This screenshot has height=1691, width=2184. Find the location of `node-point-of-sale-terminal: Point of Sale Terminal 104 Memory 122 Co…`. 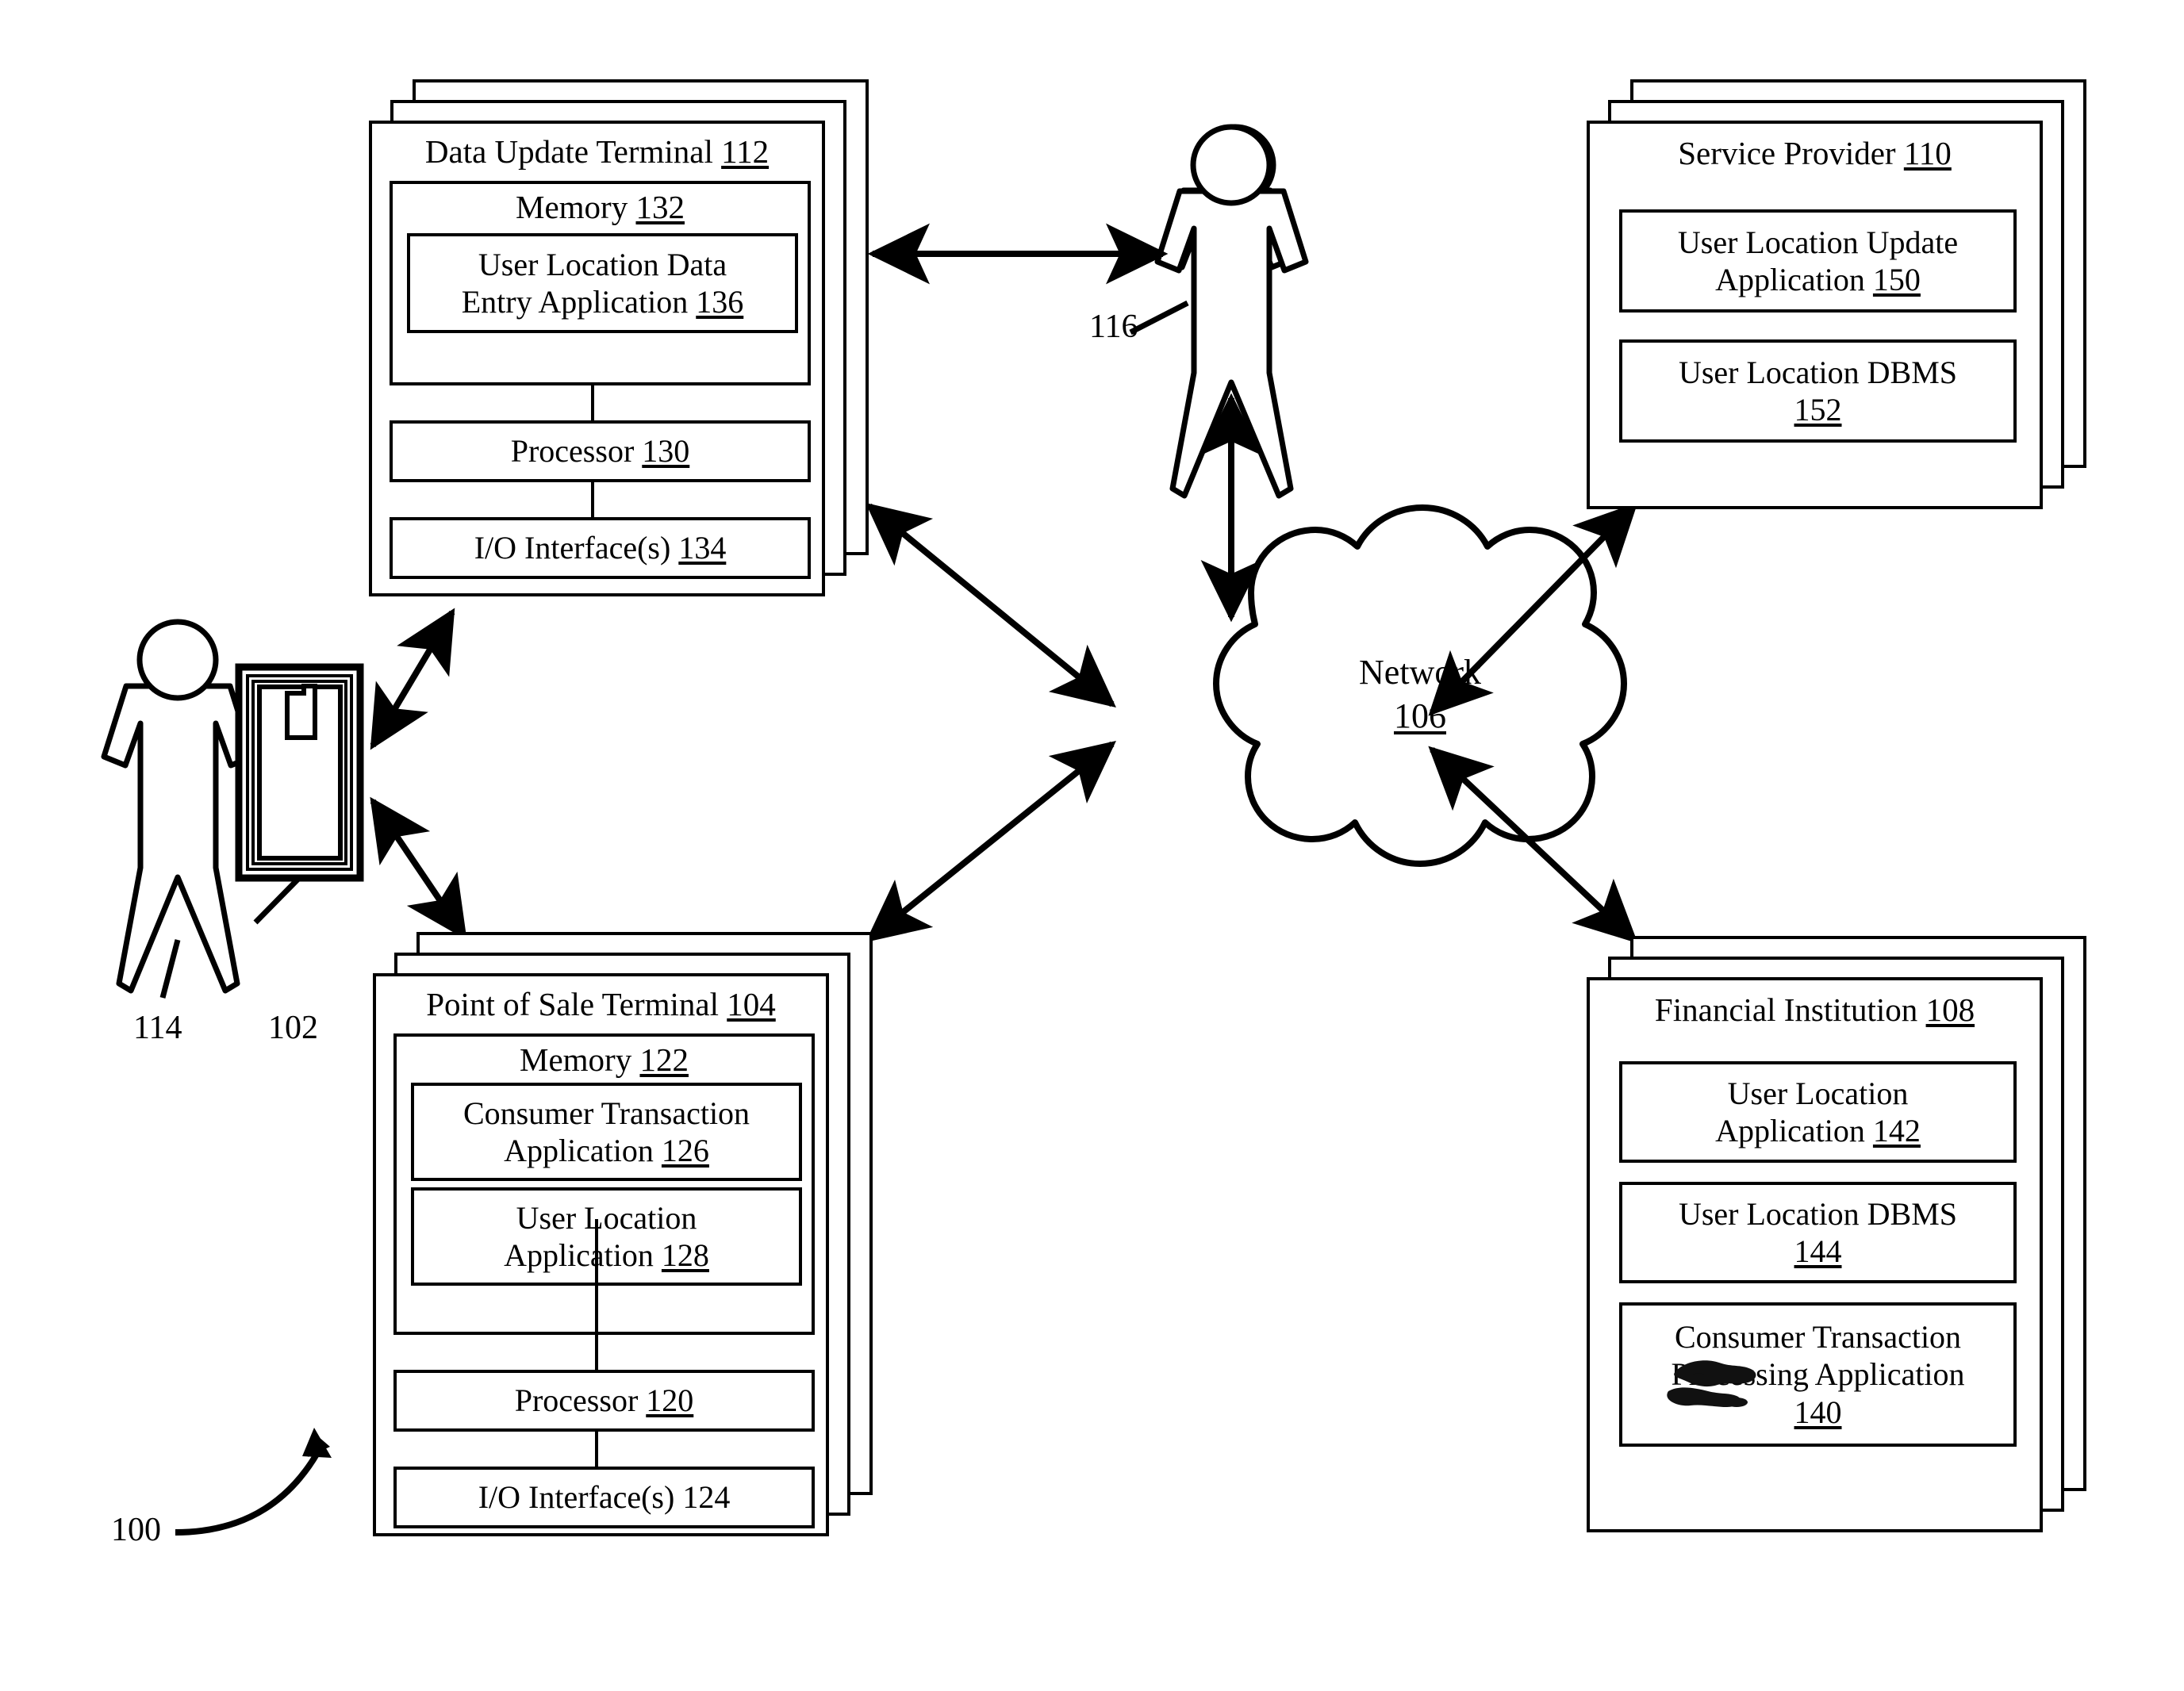

node-point-of-sale-terminal: Point of Sale Terminal 104 Memory 122 Co… is located at coordinates (627, 1249).